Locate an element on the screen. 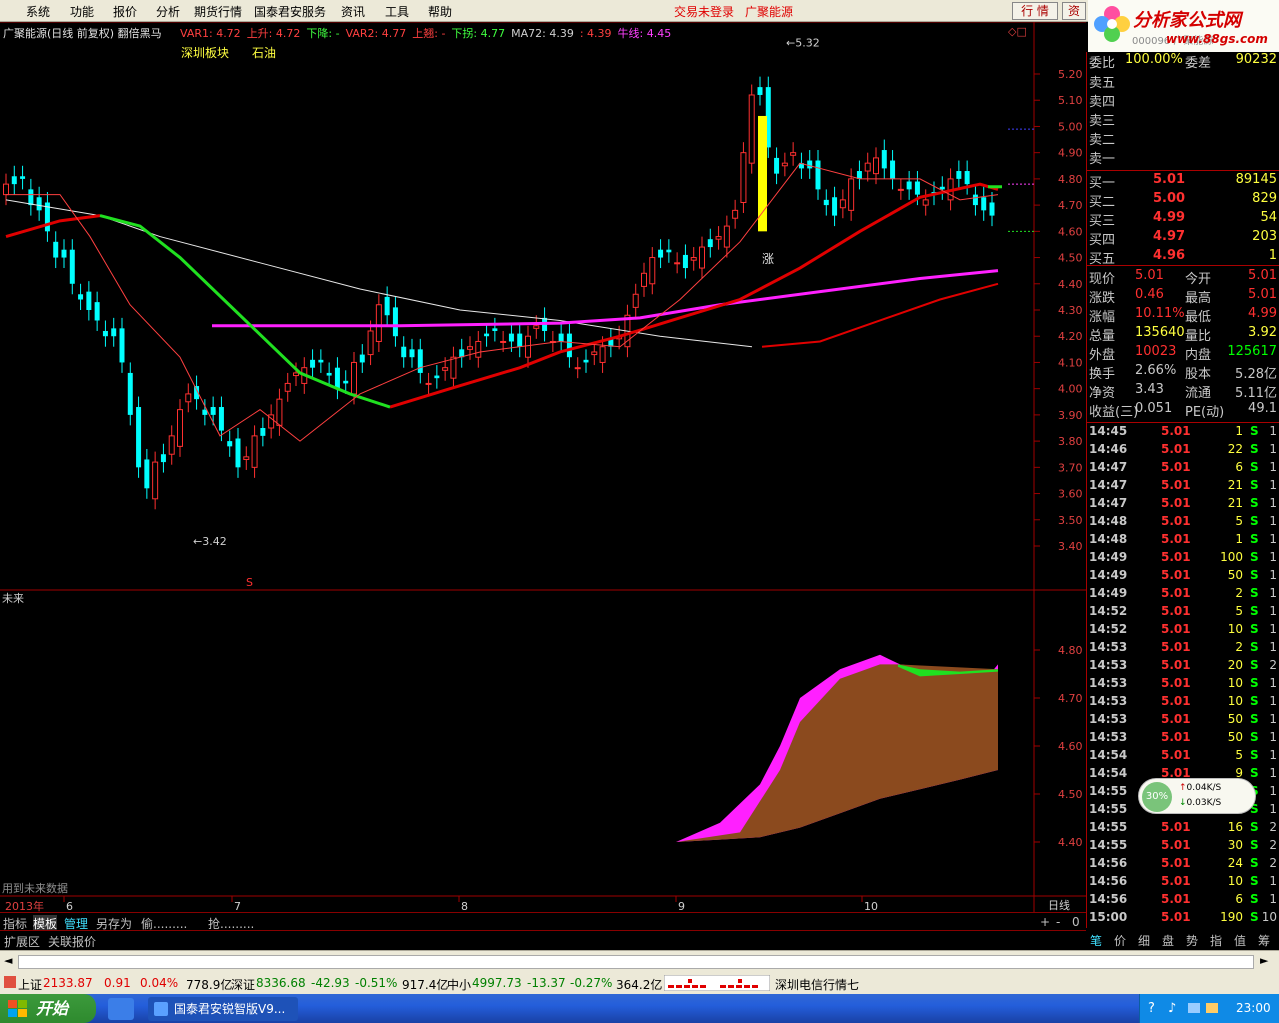  trade-mode-button: 资 is located at coordinates (1074, 11).